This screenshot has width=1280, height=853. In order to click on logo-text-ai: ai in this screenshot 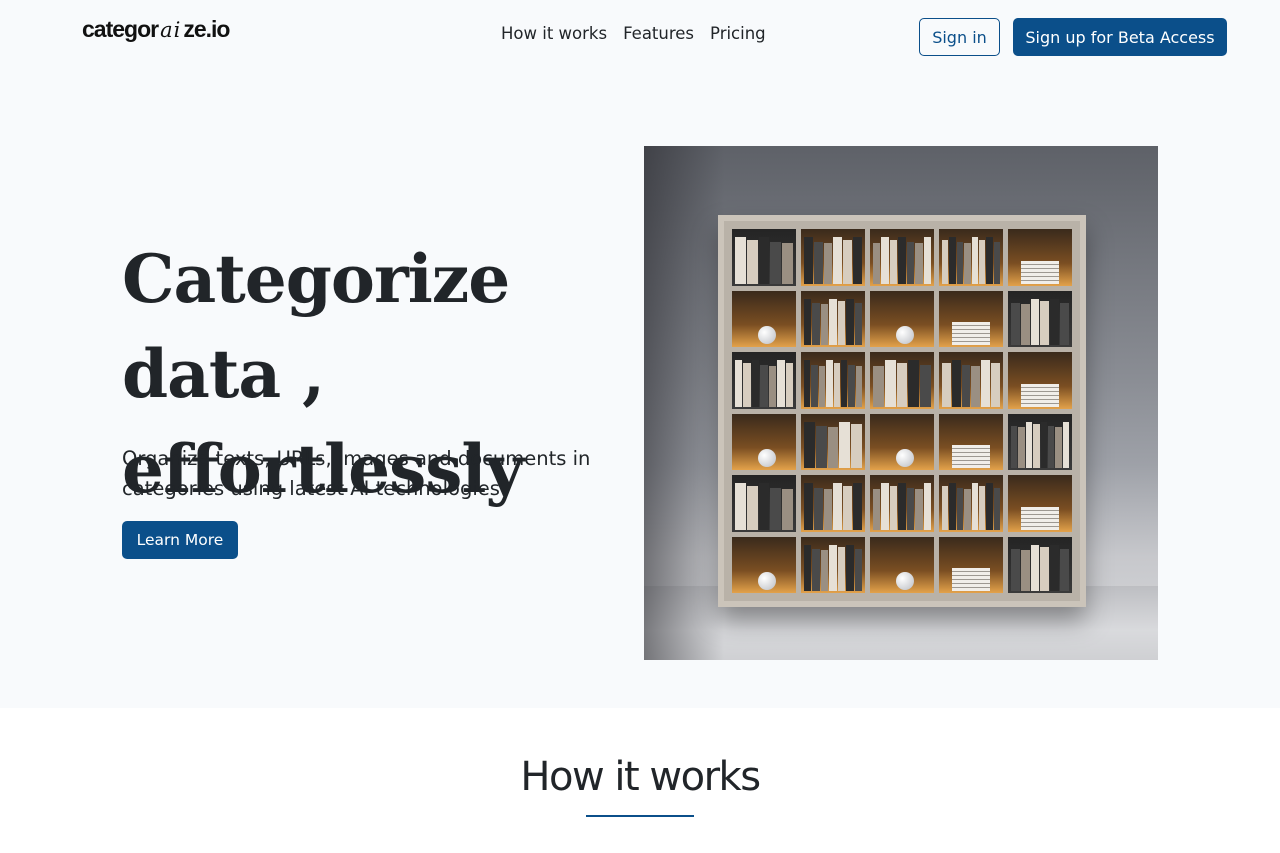, I will do `click(171, 30)`.